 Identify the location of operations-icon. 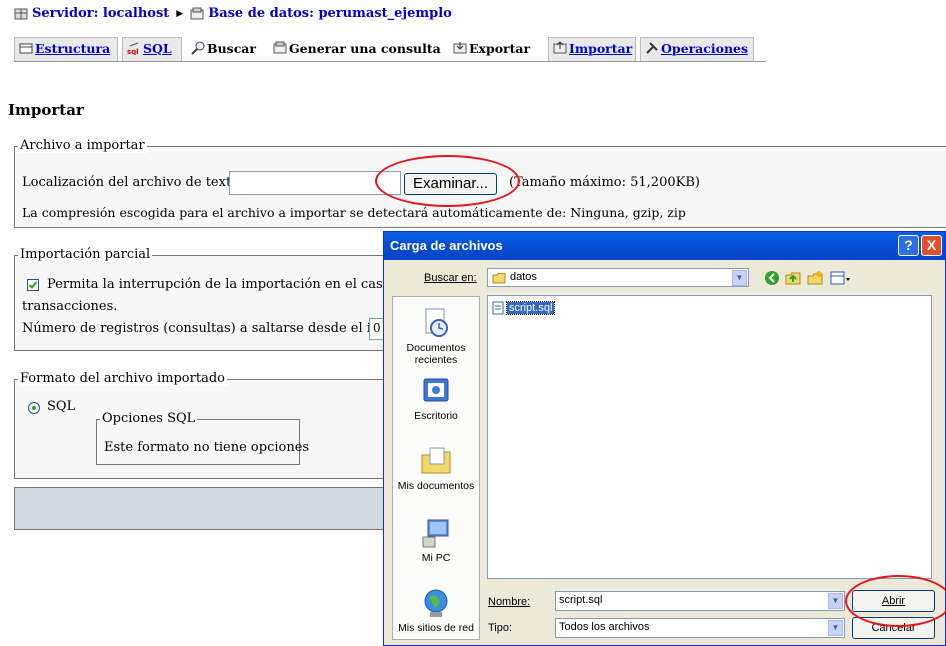
(652, 48).